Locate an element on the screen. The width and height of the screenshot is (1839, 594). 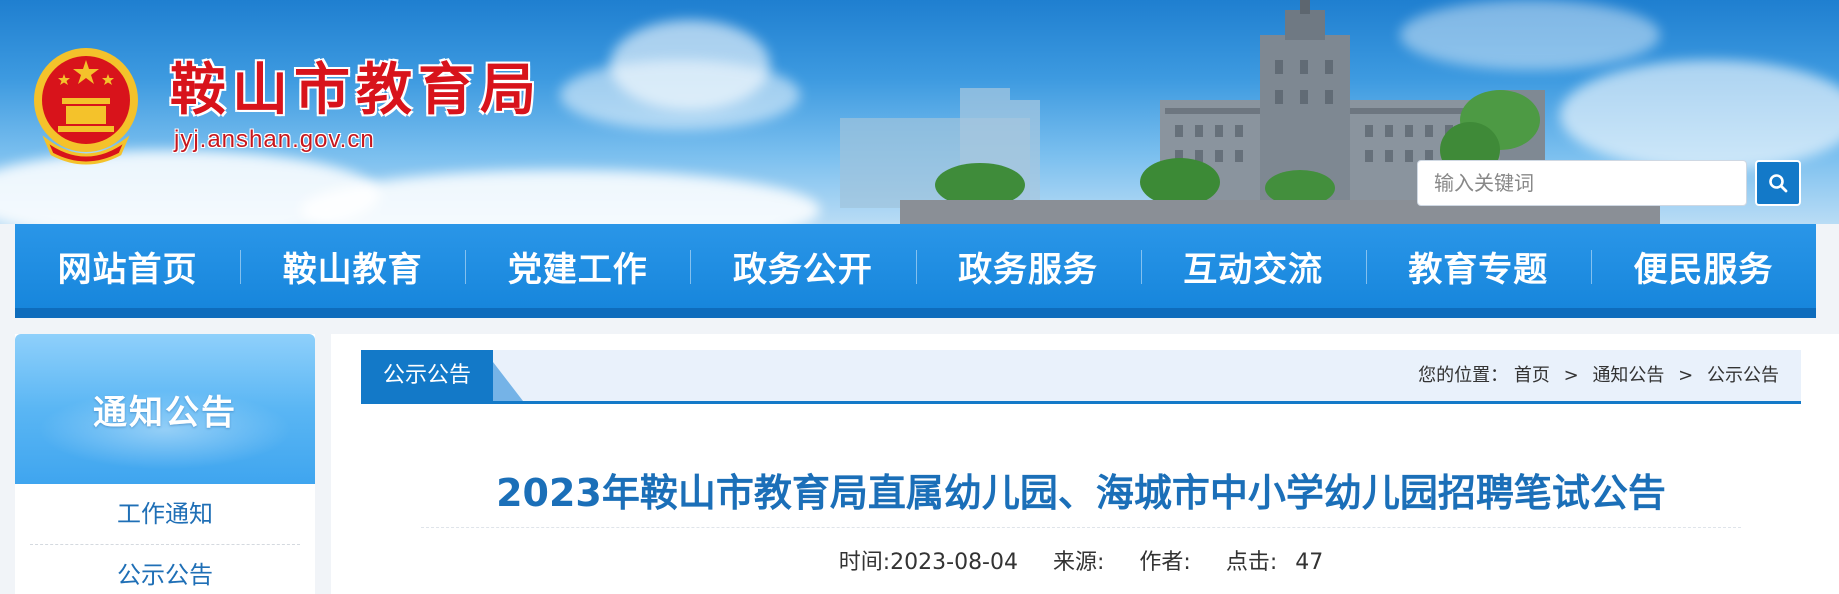
nav-item-interaction: 互动交流 is located at coordinates (1253, 266).